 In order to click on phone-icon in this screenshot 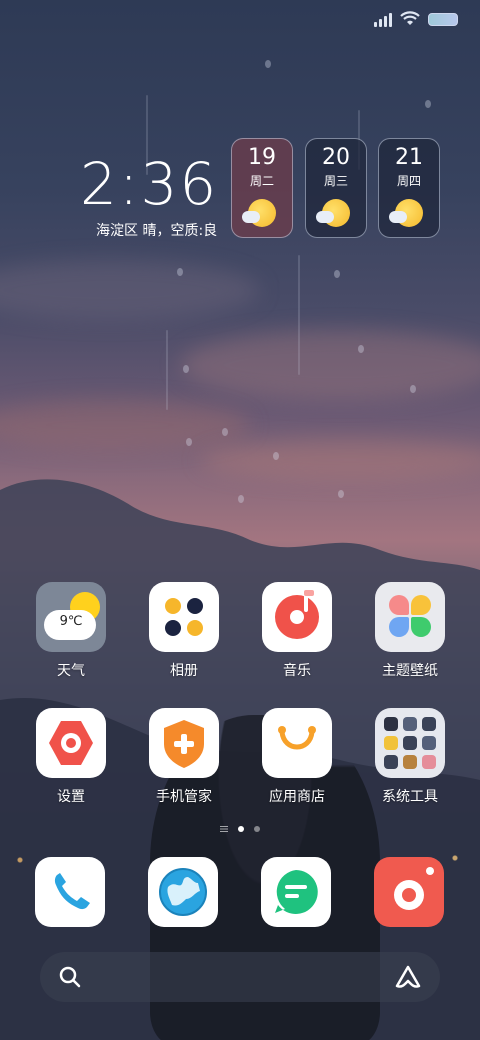, I will do `click(70, 892)`.